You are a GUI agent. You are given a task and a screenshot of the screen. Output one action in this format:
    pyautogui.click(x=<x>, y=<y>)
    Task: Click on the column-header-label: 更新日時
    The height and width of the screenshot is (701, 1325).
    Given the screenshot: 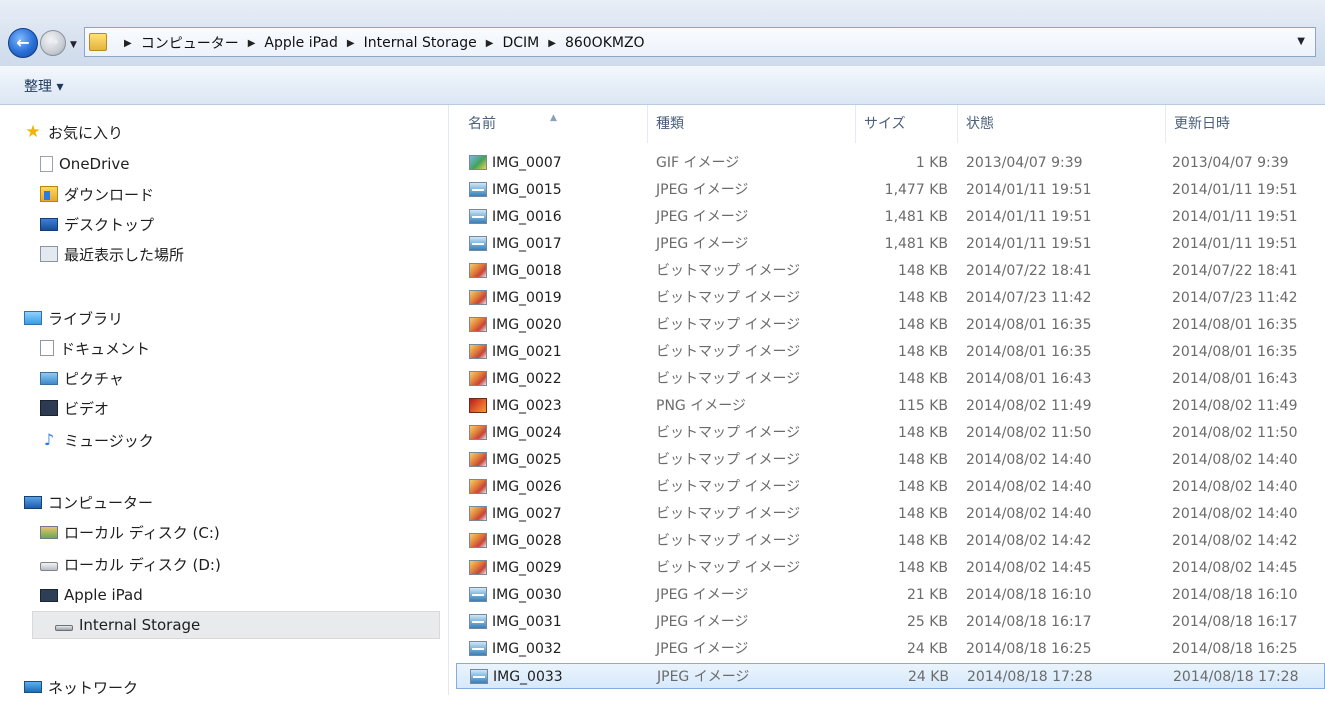 What is the action you would take?
    pyautogui.click(x=1202, y=124)
    